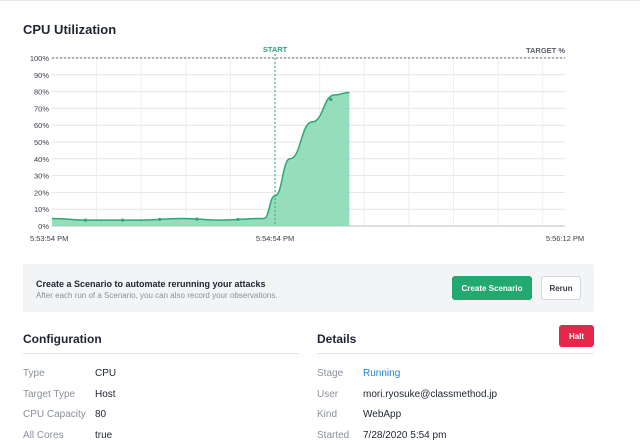 The image size is (640, 444). I want to click on x-tick-label: 5:56:12 PM, so click(565, 238).